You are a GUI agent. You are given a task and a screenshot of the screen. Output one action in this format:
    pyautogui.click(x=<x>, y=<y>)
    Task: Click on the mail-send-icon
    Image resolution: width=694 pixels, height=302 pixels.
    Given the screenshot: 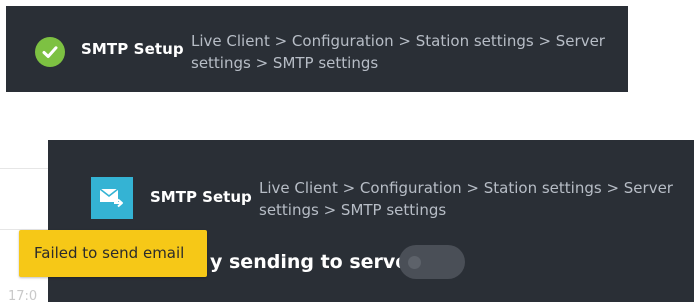 What is the action you would take?
    pyautogui.click(x=112, y=198)
    